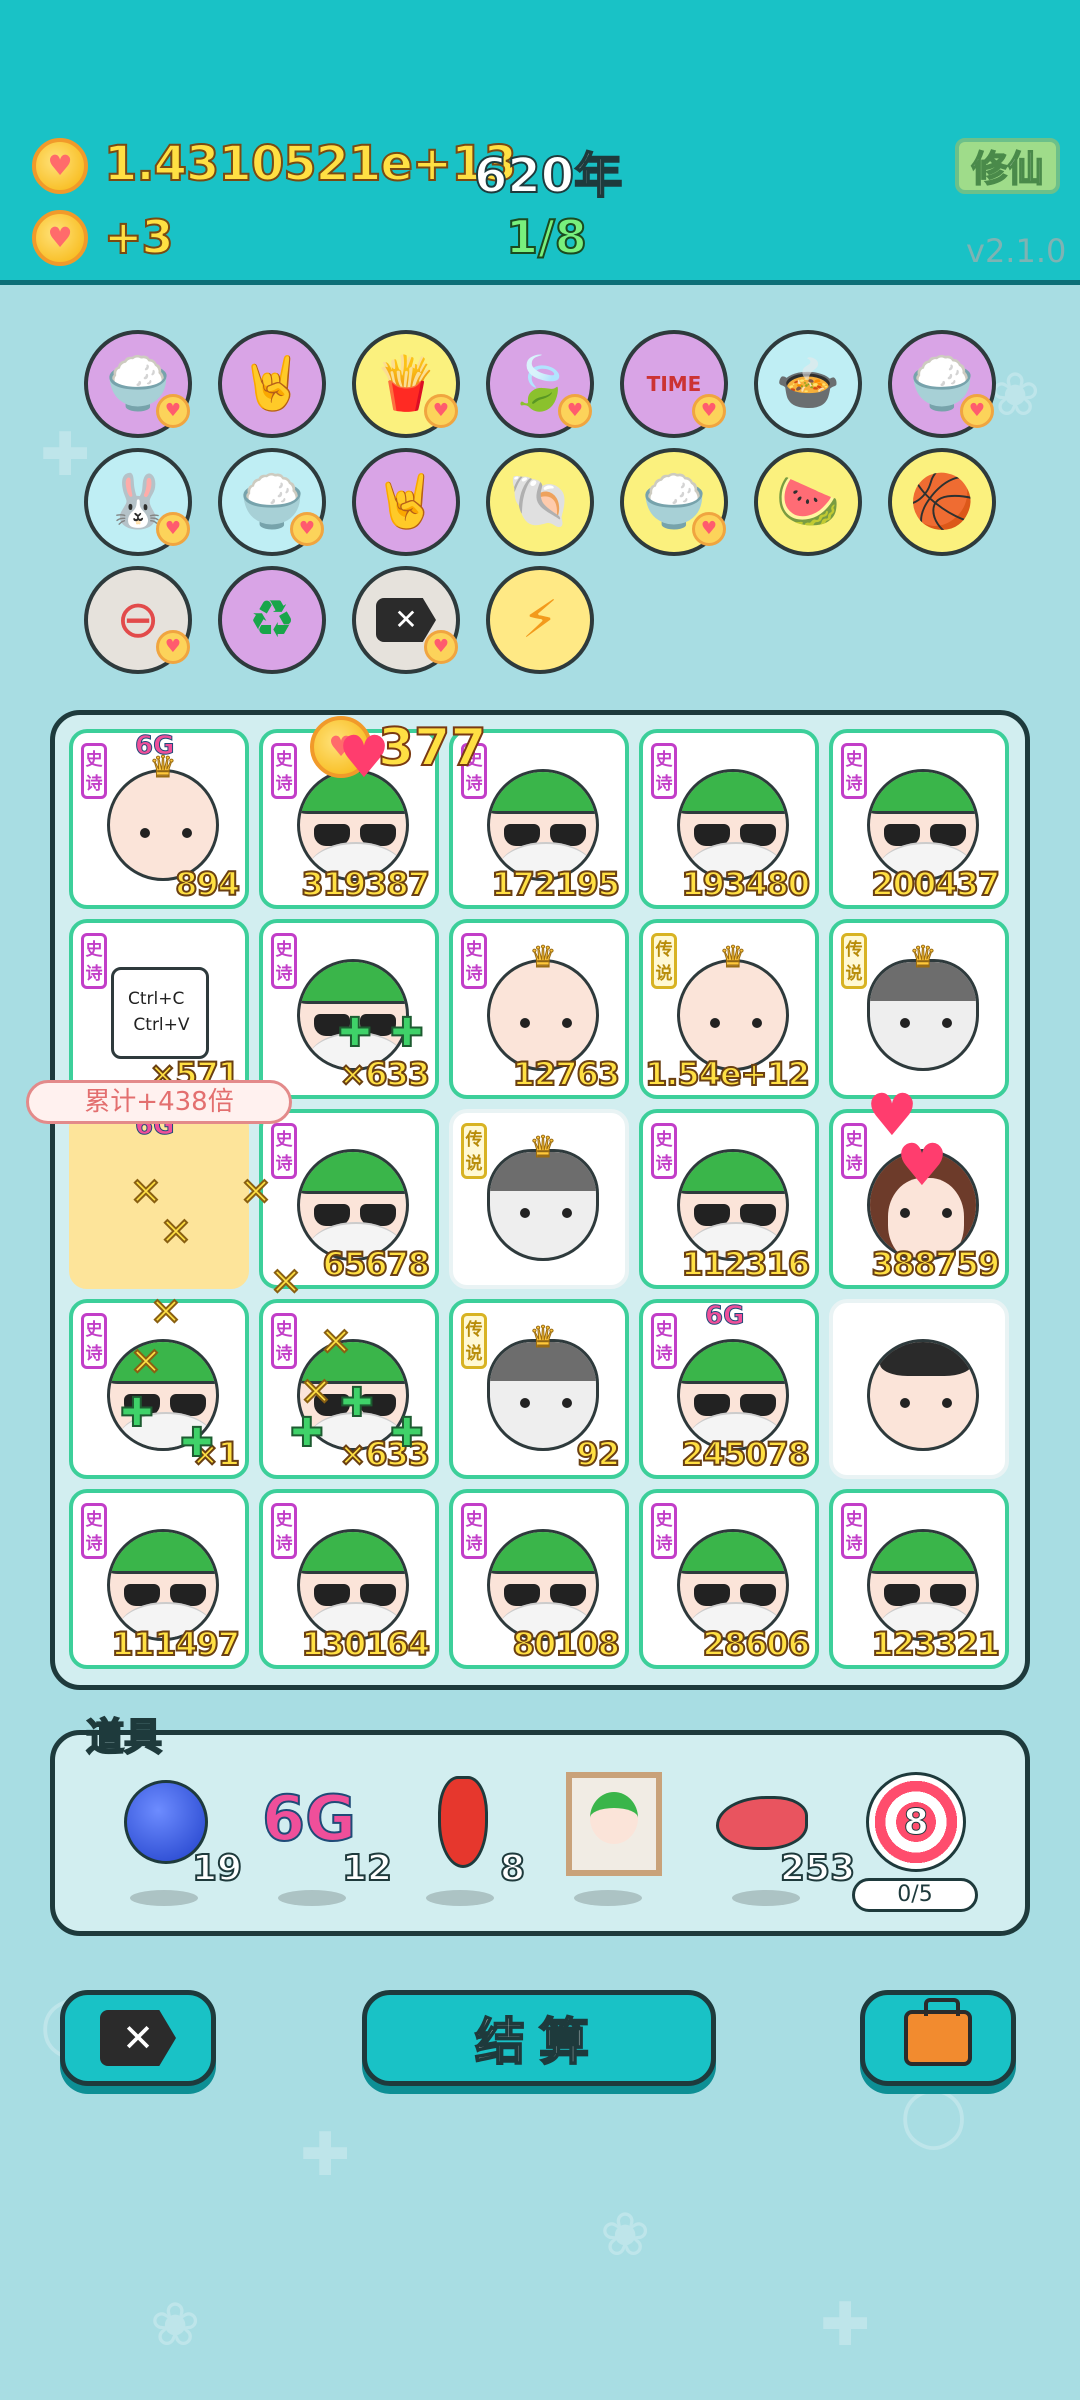 Image resolution: width=1080 pixels, height=2400 pixels. Describe the element at coordinates (160, 1013) in the screenshot. I see `copy-paste-card-icon: Ctrl+C Ctrl+V` at that location.